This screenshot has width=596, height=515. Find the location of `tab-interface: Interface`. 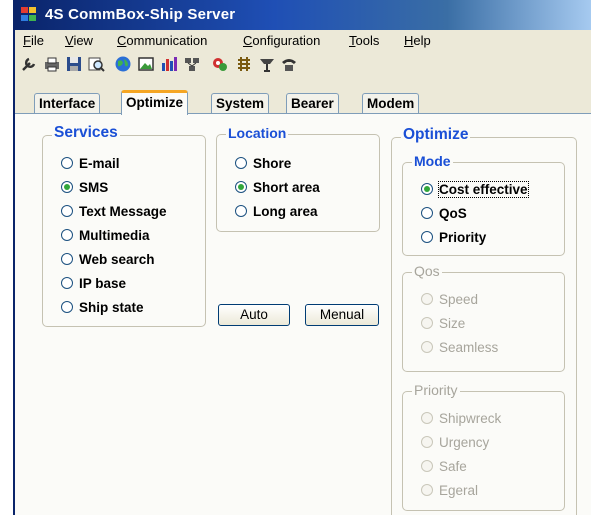

tab-interface: Interface is located at coordinates (67, 103).